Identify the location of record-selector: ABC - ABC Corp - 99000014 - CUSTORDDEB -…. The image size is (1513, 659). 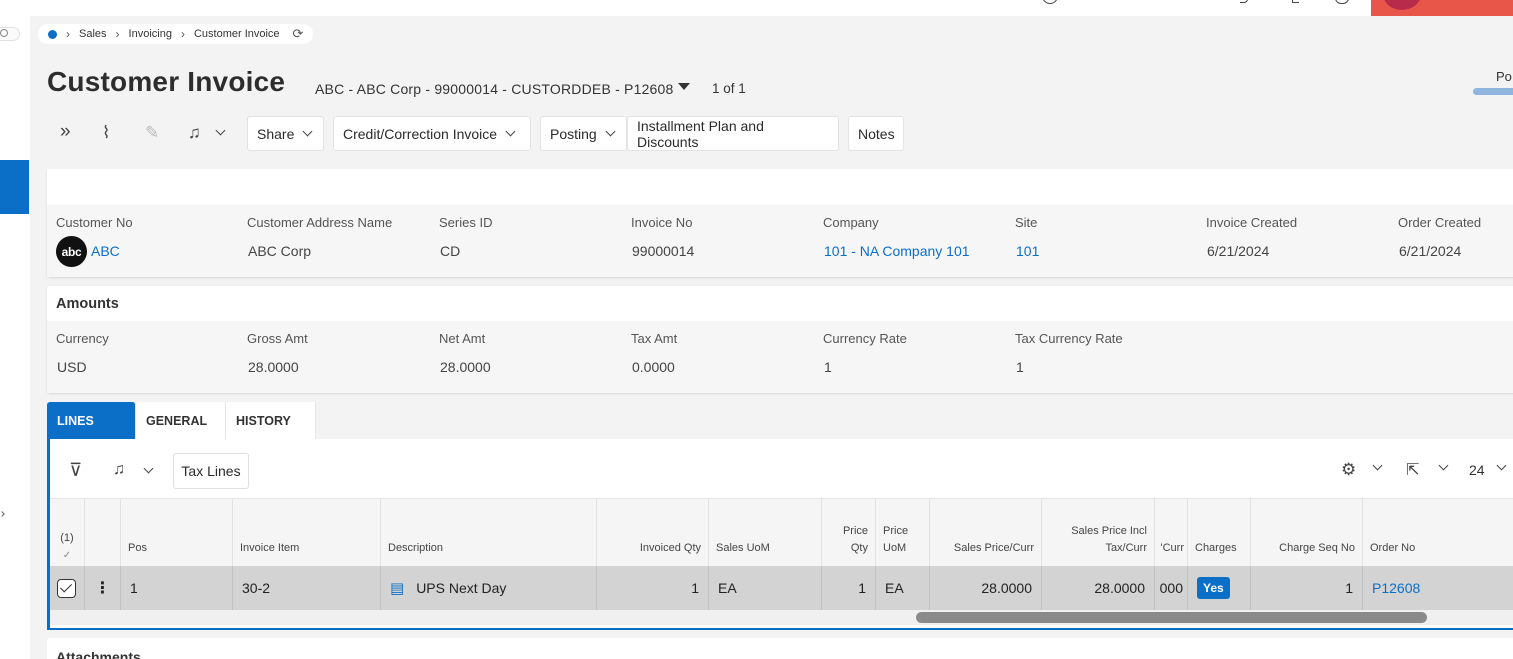
(494, 89).